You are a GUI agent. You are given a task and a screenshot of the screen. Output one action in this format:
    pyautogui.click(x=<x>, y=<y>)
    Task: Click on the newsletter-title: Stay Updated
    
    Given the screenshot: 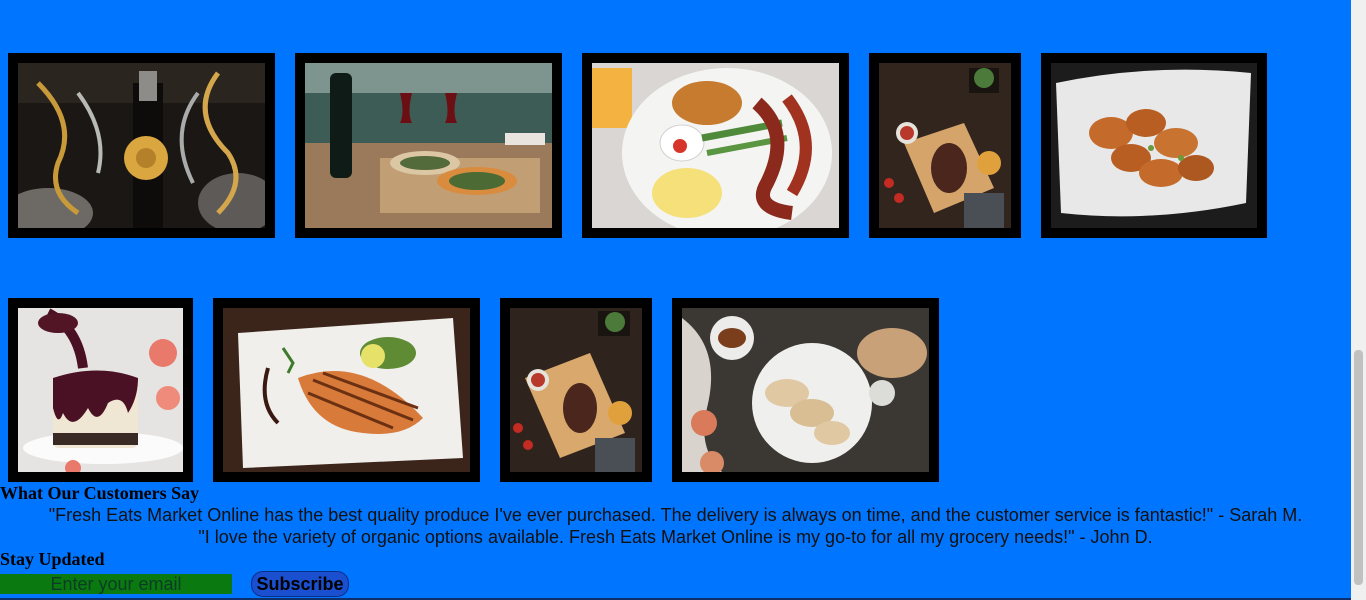 What is the action you would take?
    pyautogui.click(x=52, y=559)
    